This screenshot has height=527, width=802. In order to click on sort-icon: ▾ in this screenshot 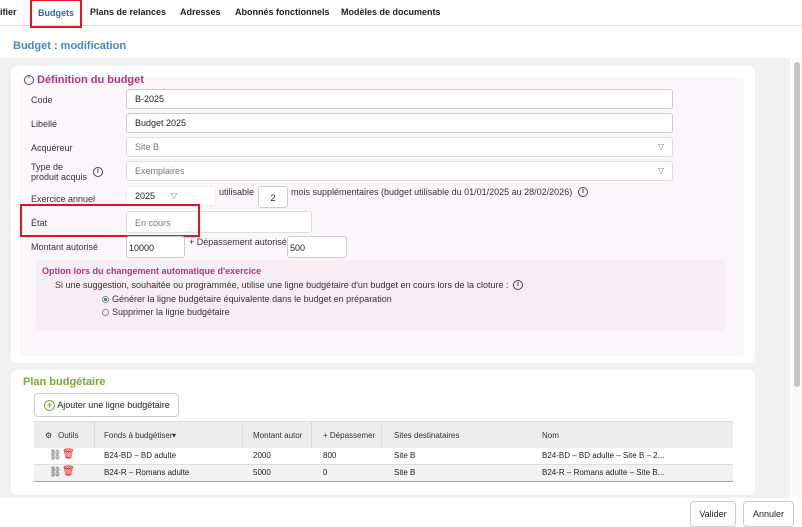, I will do `click(174, 435)`.